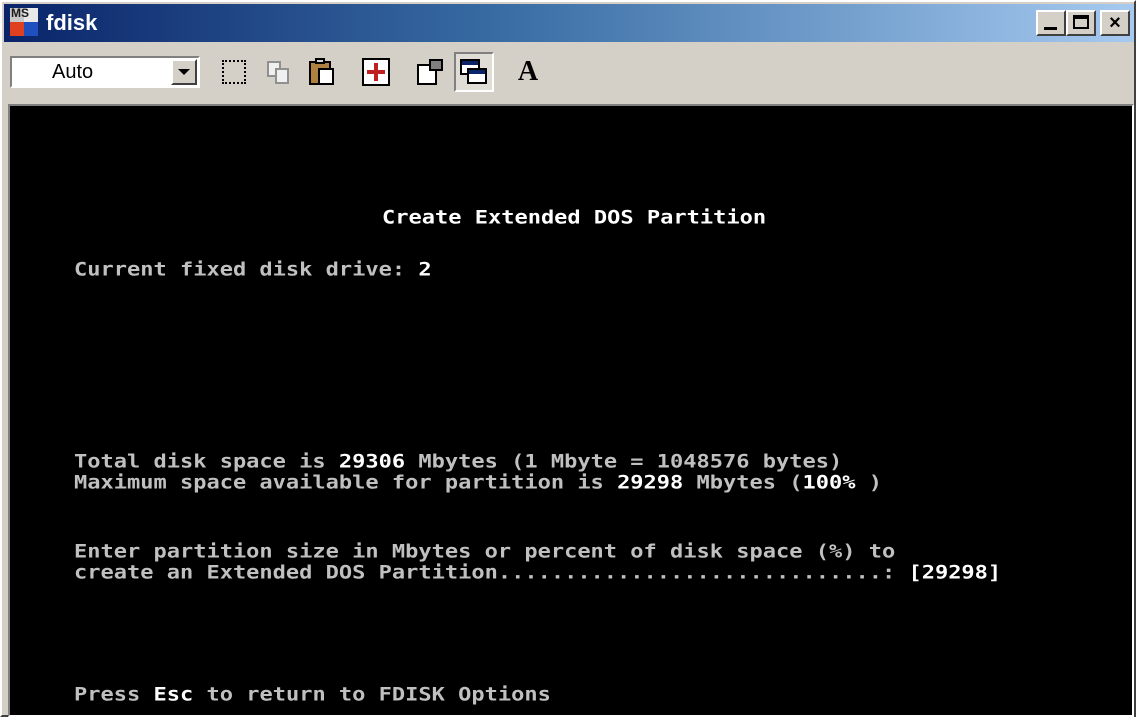 The image size is (1136, 717). I want to click on minimize-button, so click(1051, 23).